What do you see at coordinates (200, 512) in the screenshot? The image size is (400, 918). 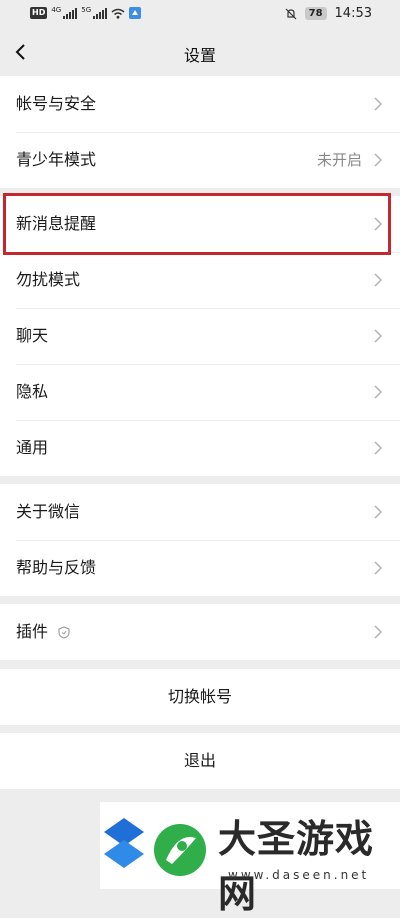 I see `settings-item-about-wechat: 关于微信` at bounding box center [200, 512].